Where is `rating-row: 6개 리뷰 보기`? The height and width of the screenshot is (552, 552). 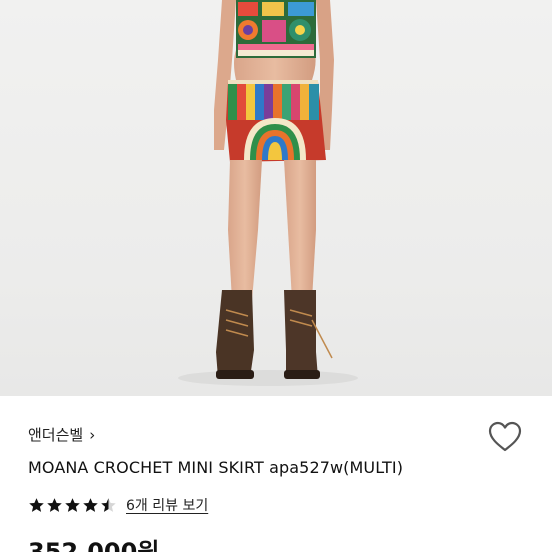 rating-row: 6개 리뷰 보기 is located at coordinates (118, 505).